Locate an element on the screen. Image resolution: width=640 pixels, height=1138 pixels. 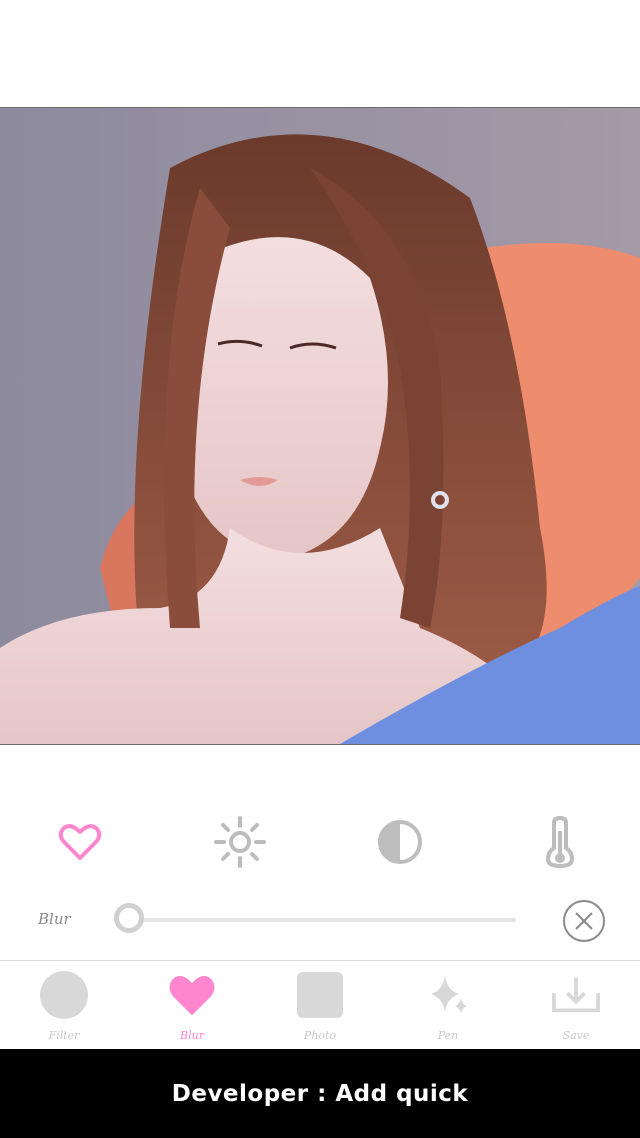
heart-outline-icon is located at coordinates (80, 842).